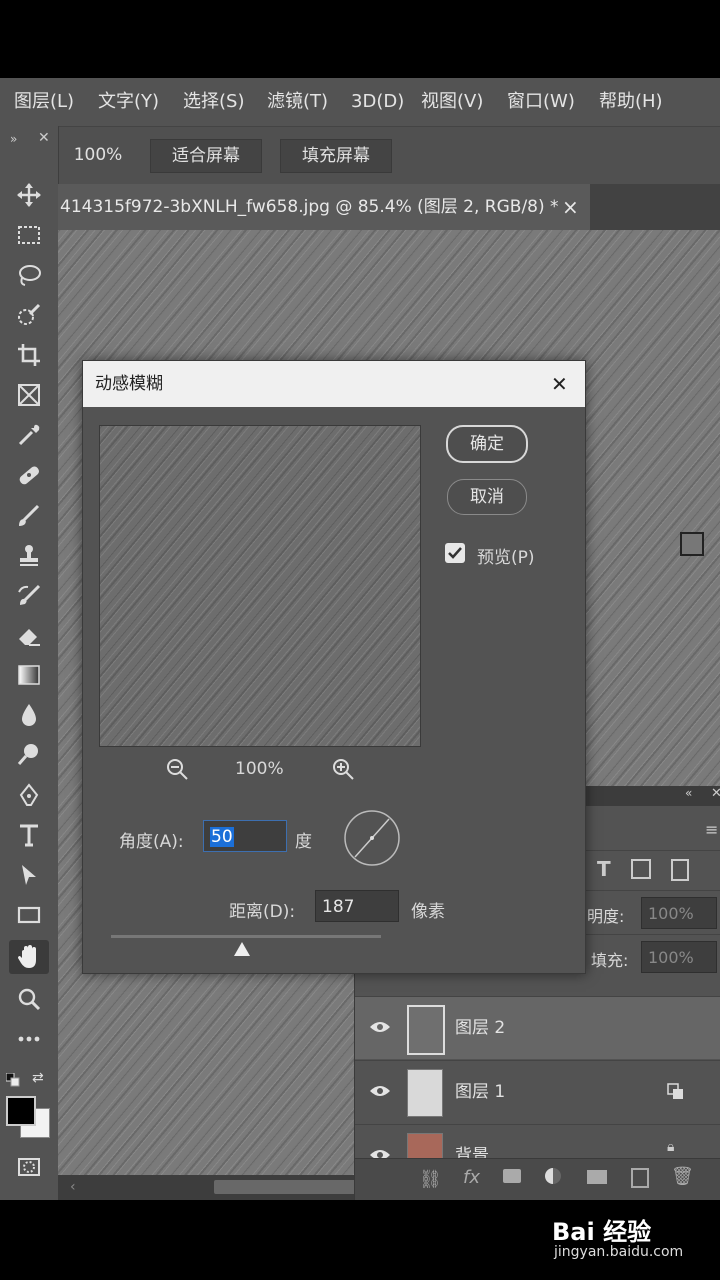 This screenshot has width=720, height=1280. I want to click on layers-footer: ⛓︎ fx 🗑︎, so click(537, 1179).